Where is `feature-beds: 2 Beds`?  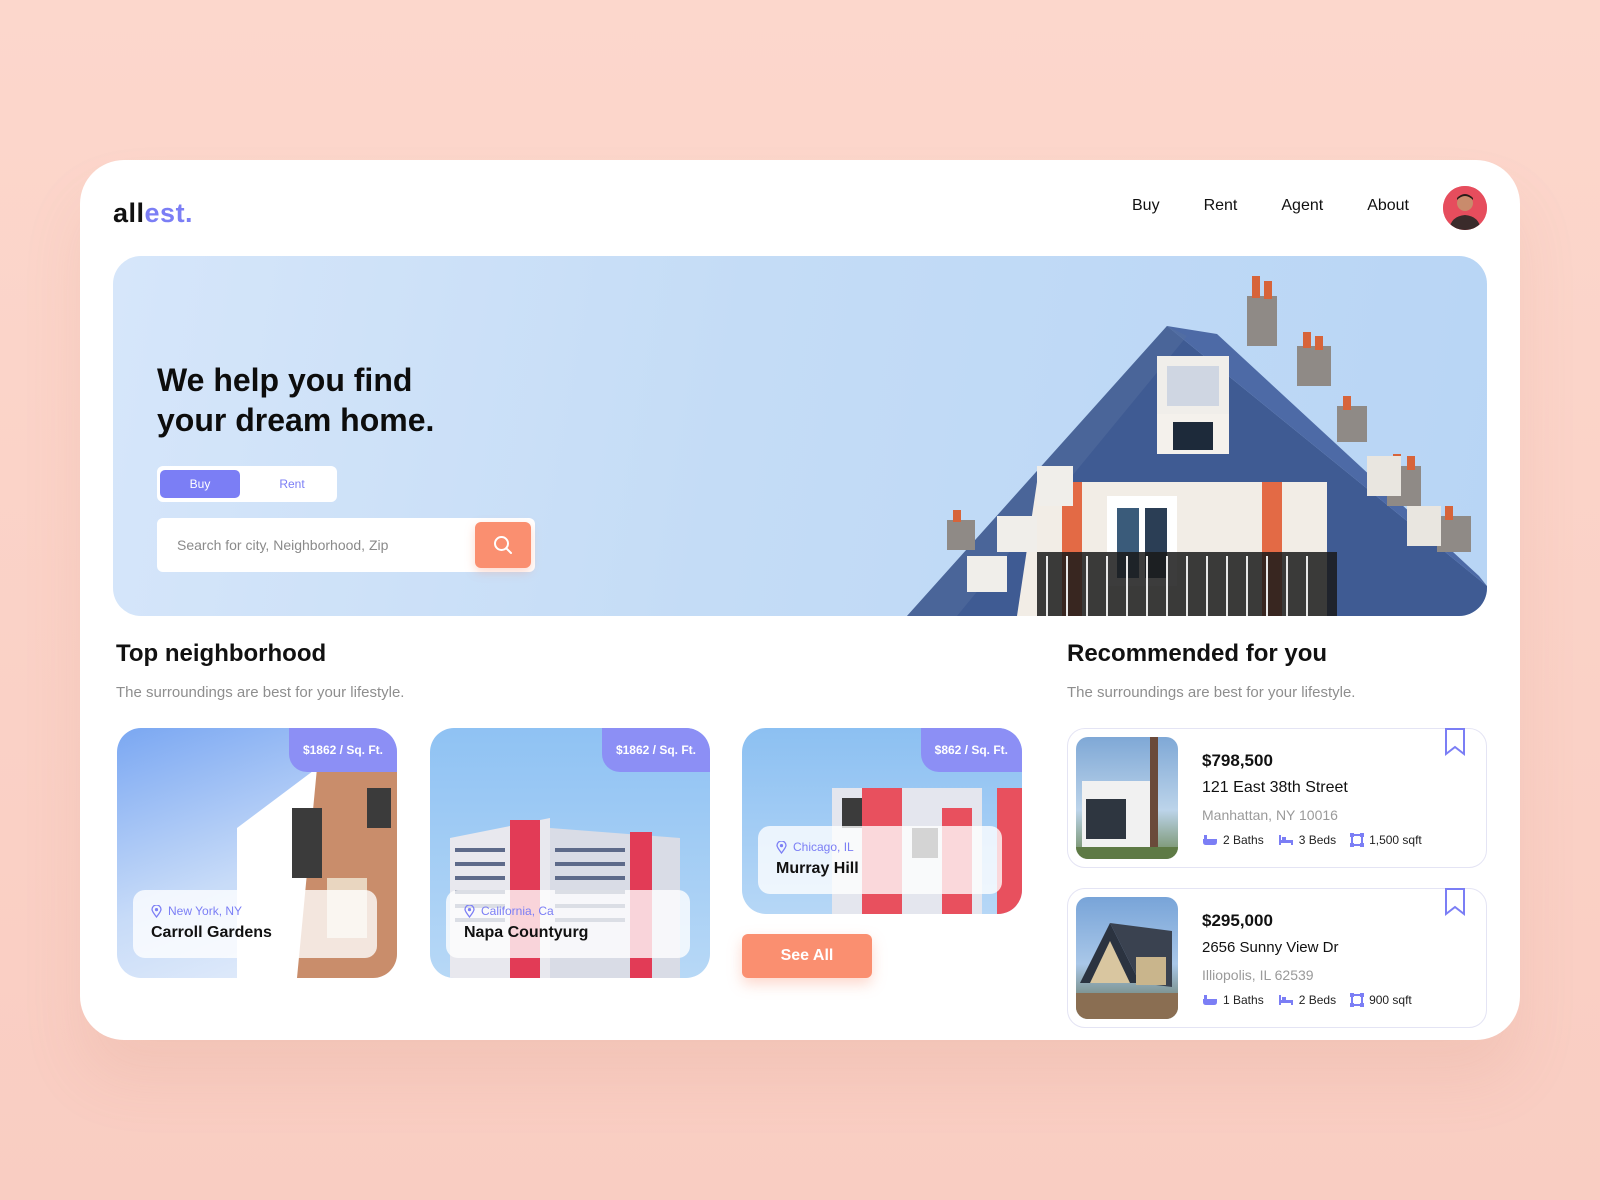 feature-beds: 2 Beds is located at coordinates (1307, 1000).